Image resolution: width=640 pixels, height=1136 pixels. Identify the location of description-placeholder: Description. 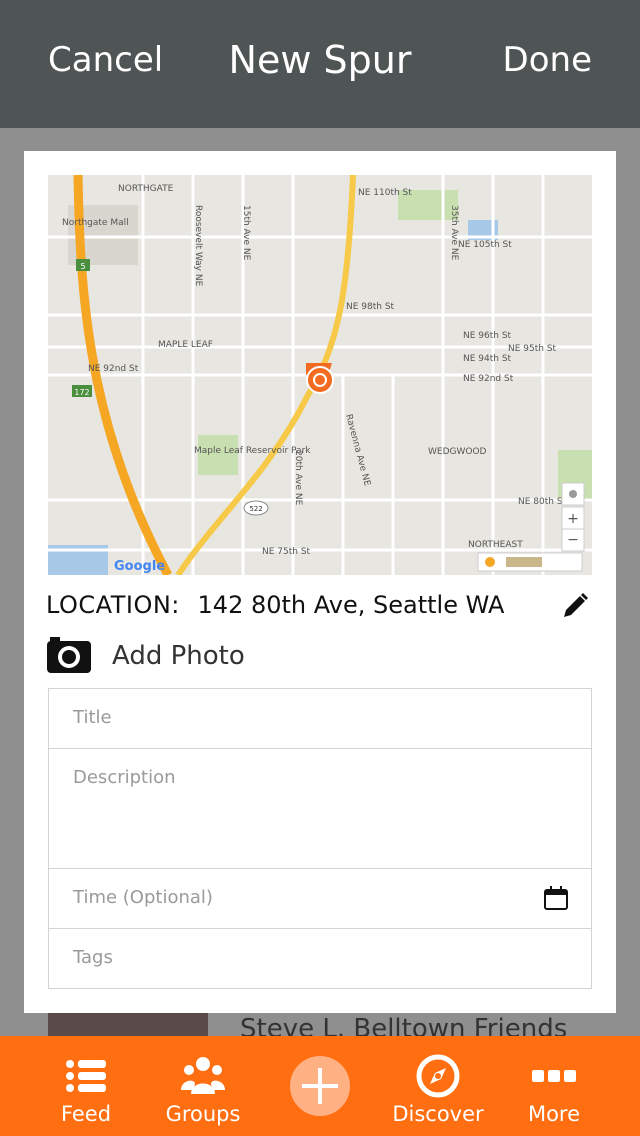
(124, 777).